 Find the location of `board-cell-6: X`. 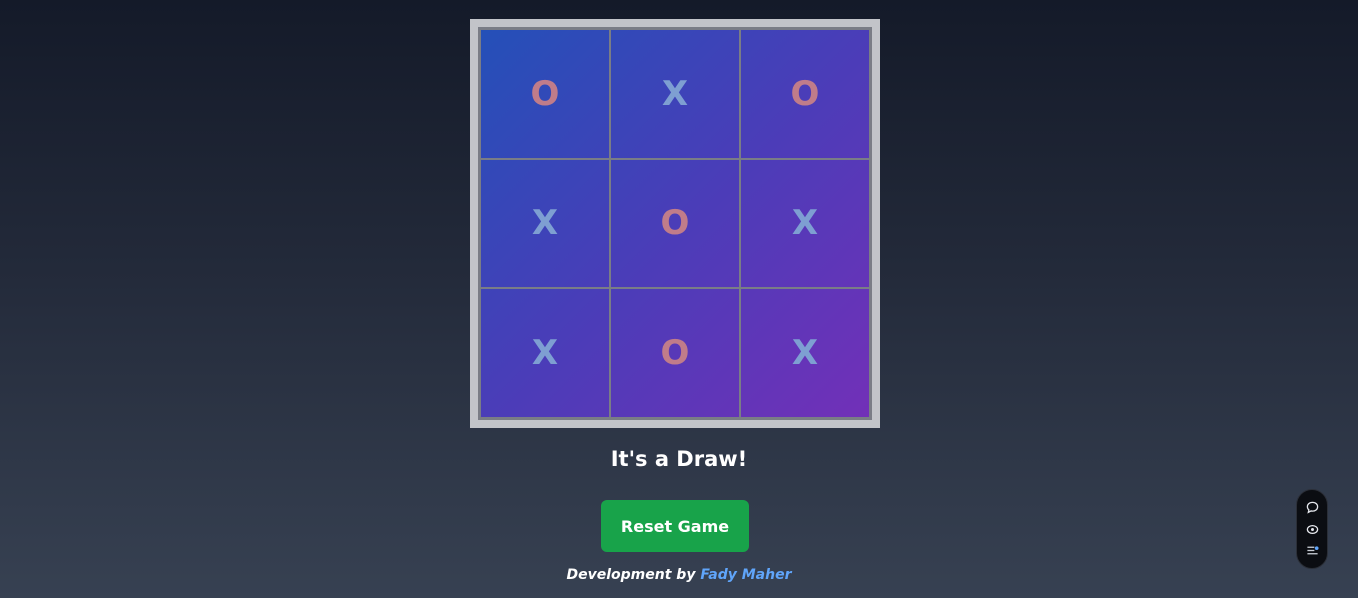

board-cell-6: X is located at coordinates (805, 223).